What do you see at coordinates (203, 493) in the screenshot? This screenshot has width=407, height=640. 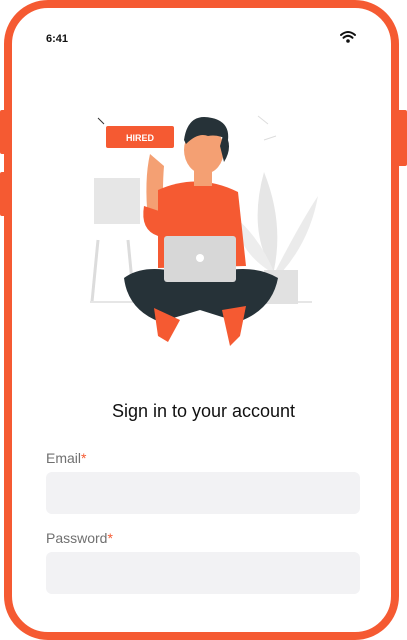 I see `email-field` at bounding box center [203, 493].